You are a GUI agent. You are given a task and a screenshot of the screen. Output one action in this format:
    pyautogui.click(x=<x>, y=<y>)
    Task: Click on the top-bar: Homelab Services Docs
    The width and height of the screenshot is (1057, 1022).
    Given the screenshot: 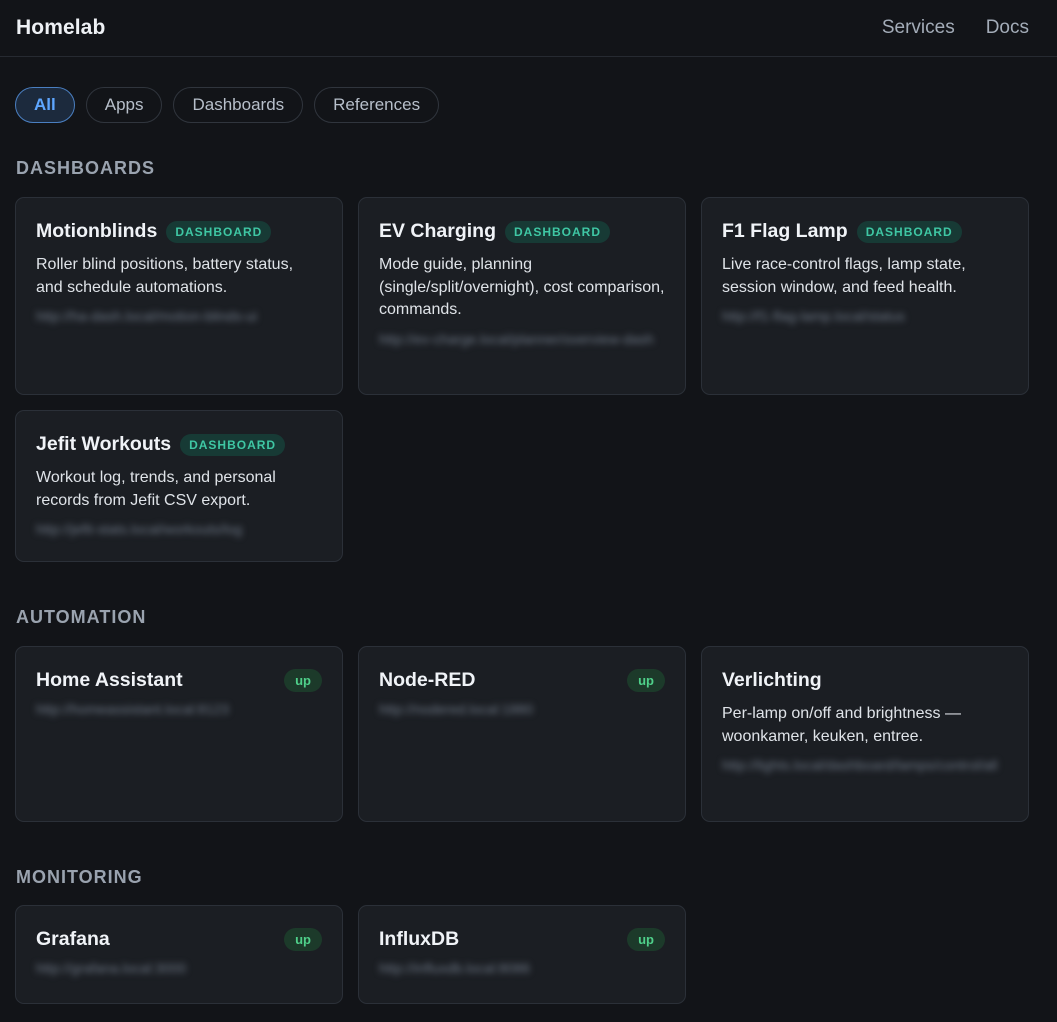 What is the action you would take?
    pyautogui.click(x=528, y=28)
    